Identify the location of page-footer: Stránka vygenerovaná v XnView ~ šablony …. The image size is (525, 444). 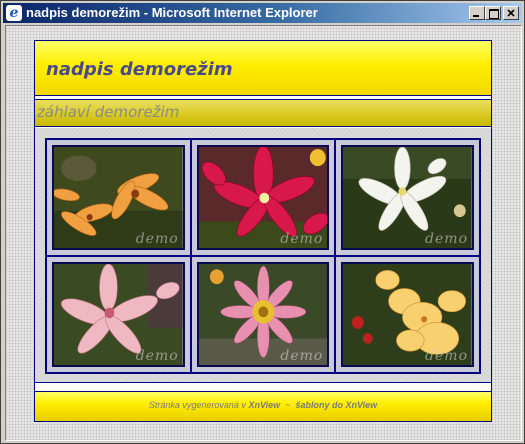
(263, 406).